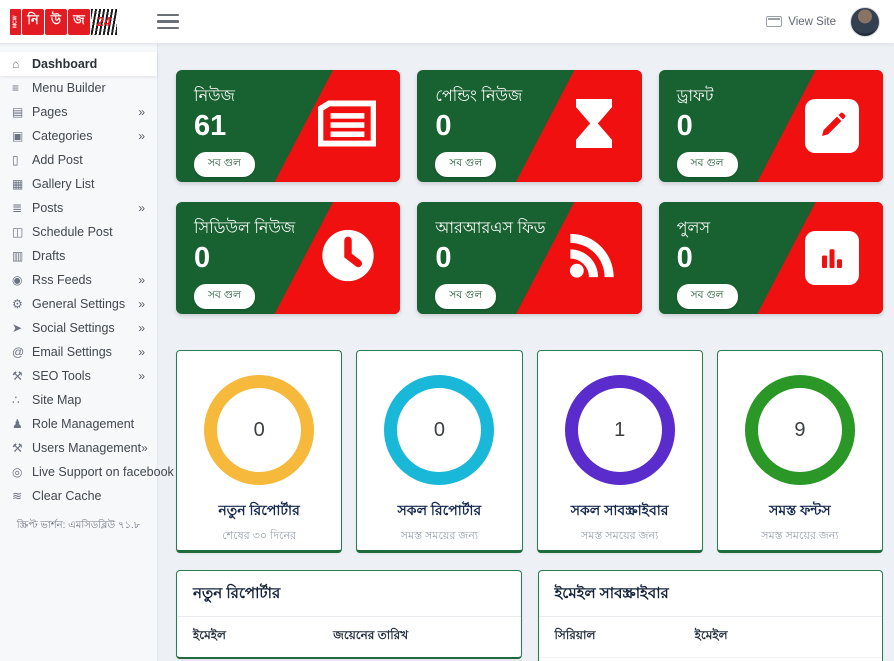 The image size is (894, 661). What do you see at coordinates (770, 258) in the screenshot?
I see `stat-card-polls: পুলস 0 সব গুল` at bounding box center [770, 258].